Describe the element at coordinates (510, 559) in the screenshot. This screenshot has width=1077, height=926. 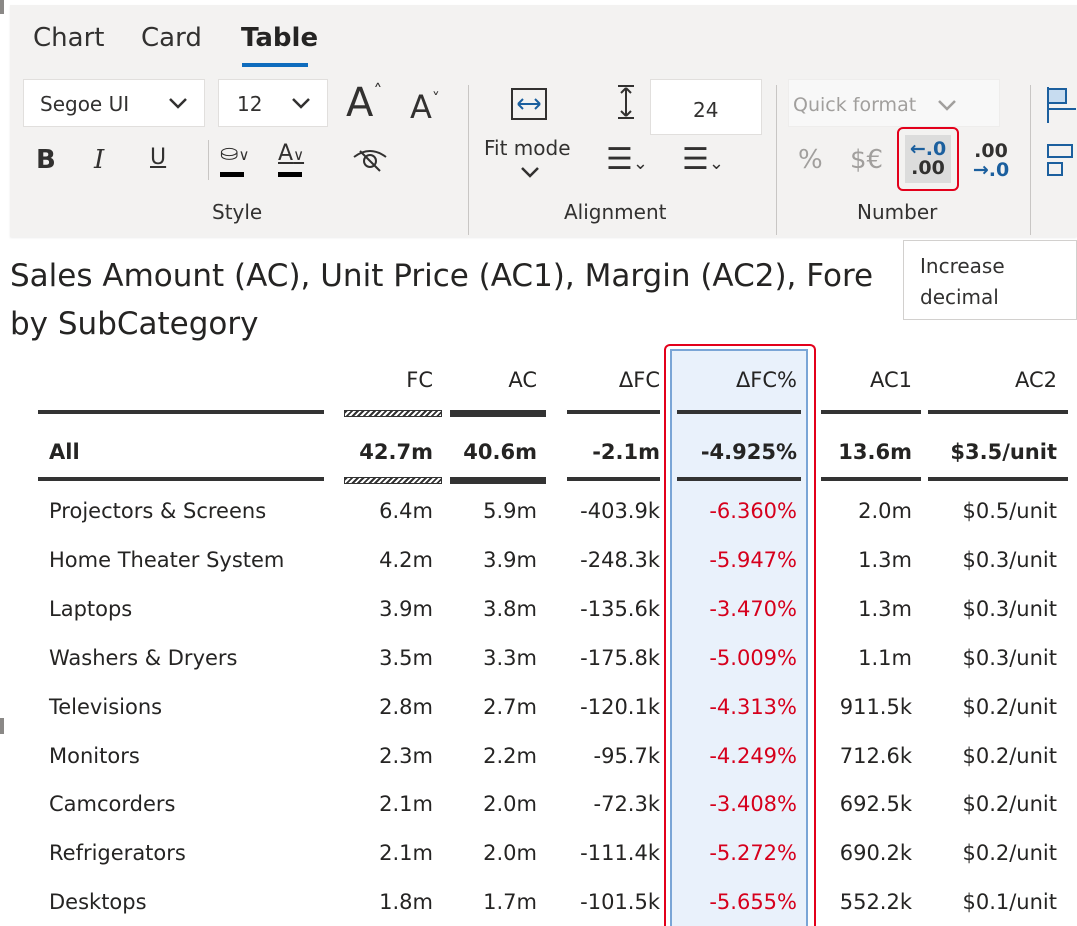
I see `table-cell-ac: 3.9m` at that location.